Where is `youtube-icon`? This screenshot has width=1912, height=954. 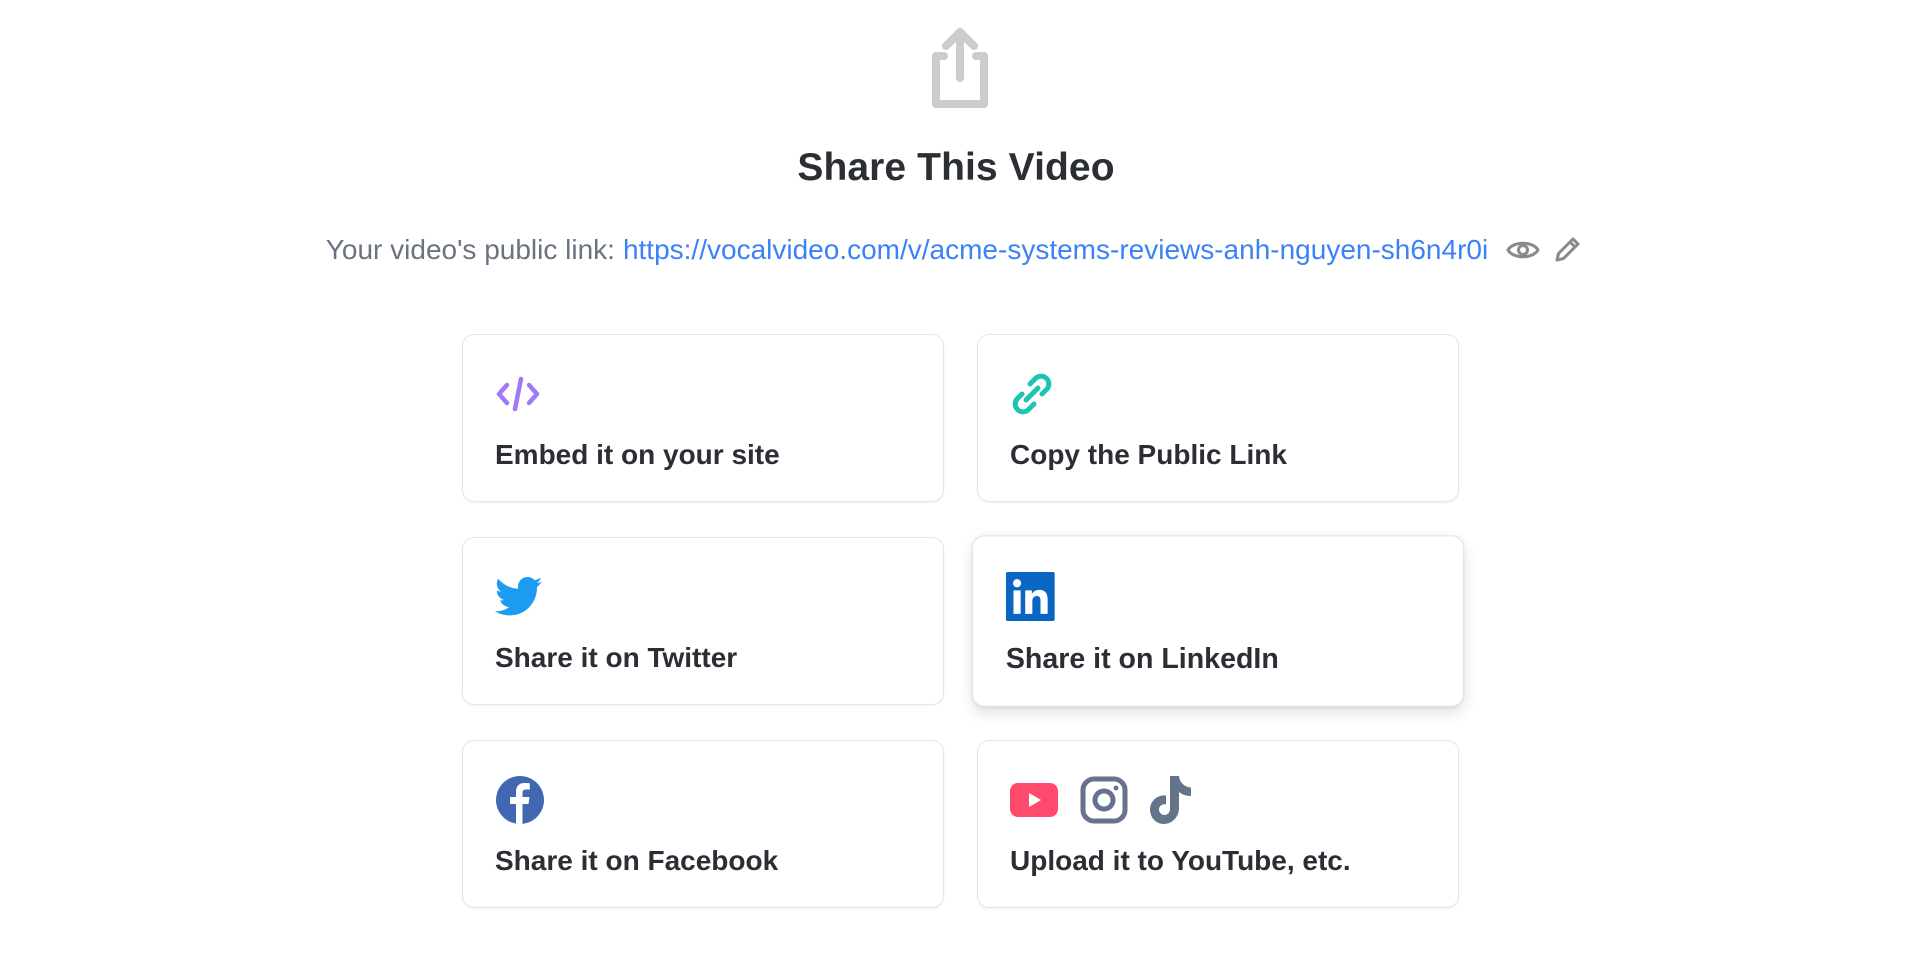 youtube-icon is located at coordinates (1034, 800).